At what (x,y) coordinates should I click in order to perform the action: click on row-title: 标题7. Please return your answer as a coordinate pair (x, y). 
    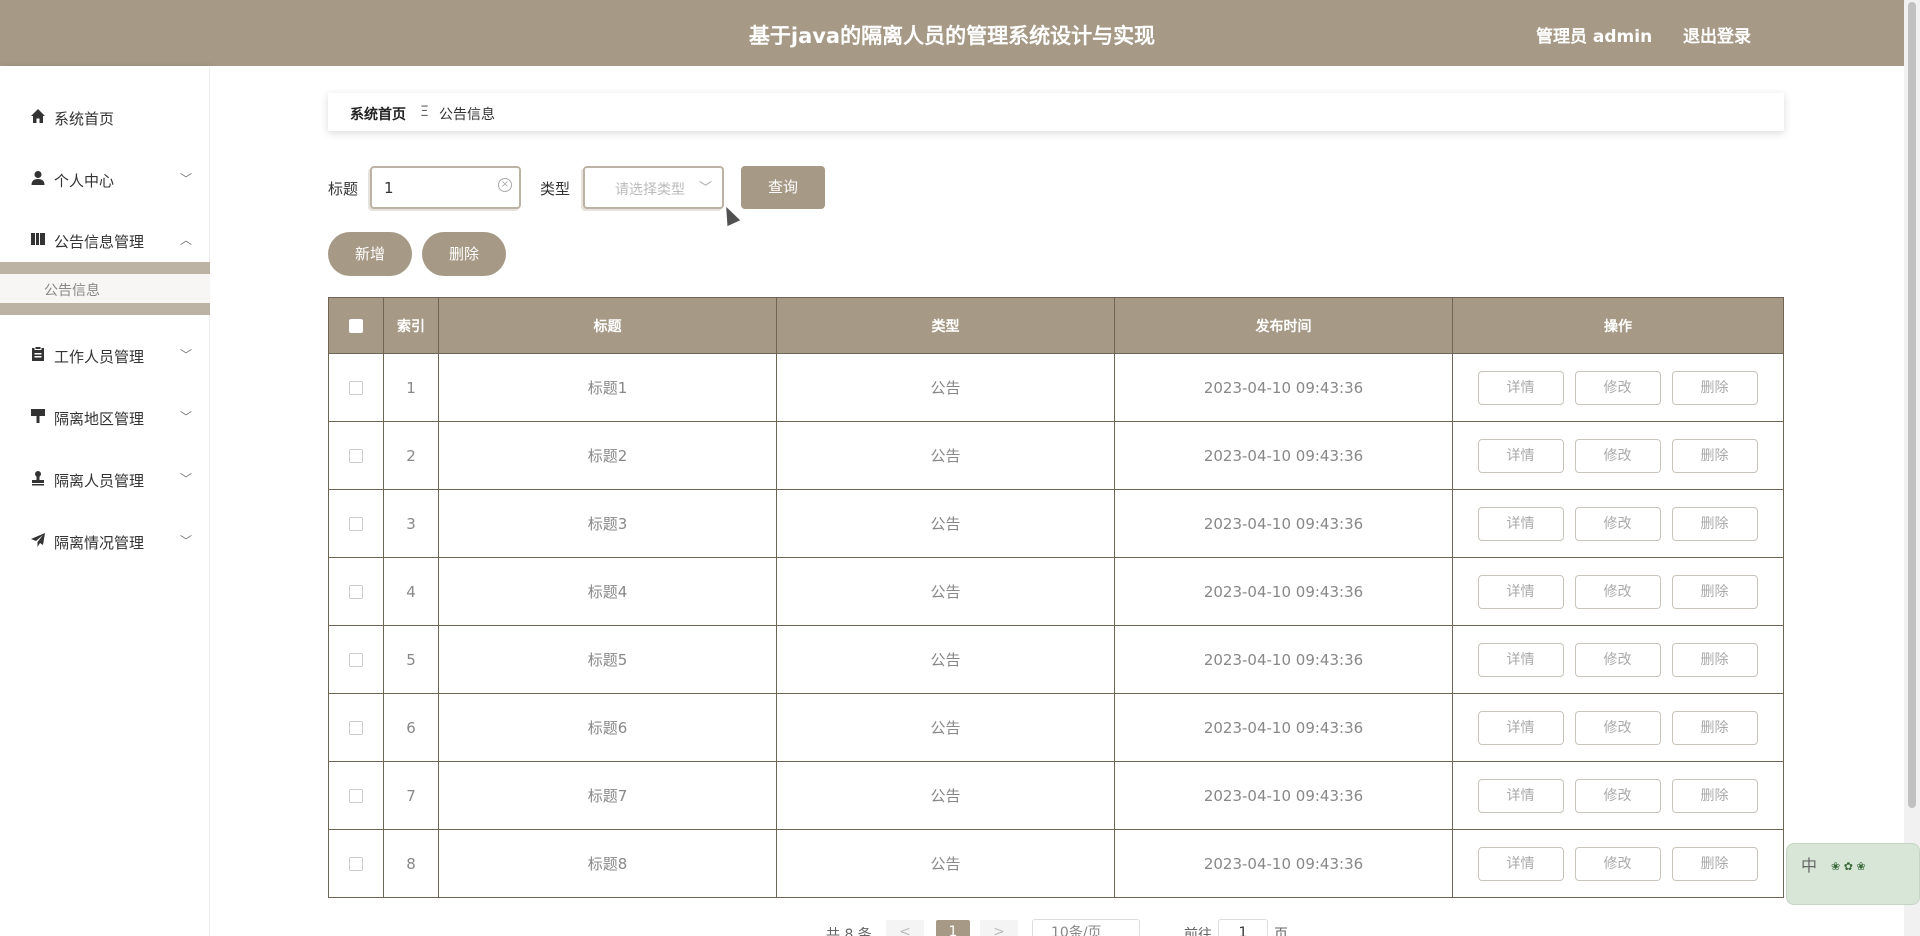
    Looking at the image, I should click on (608, 795).